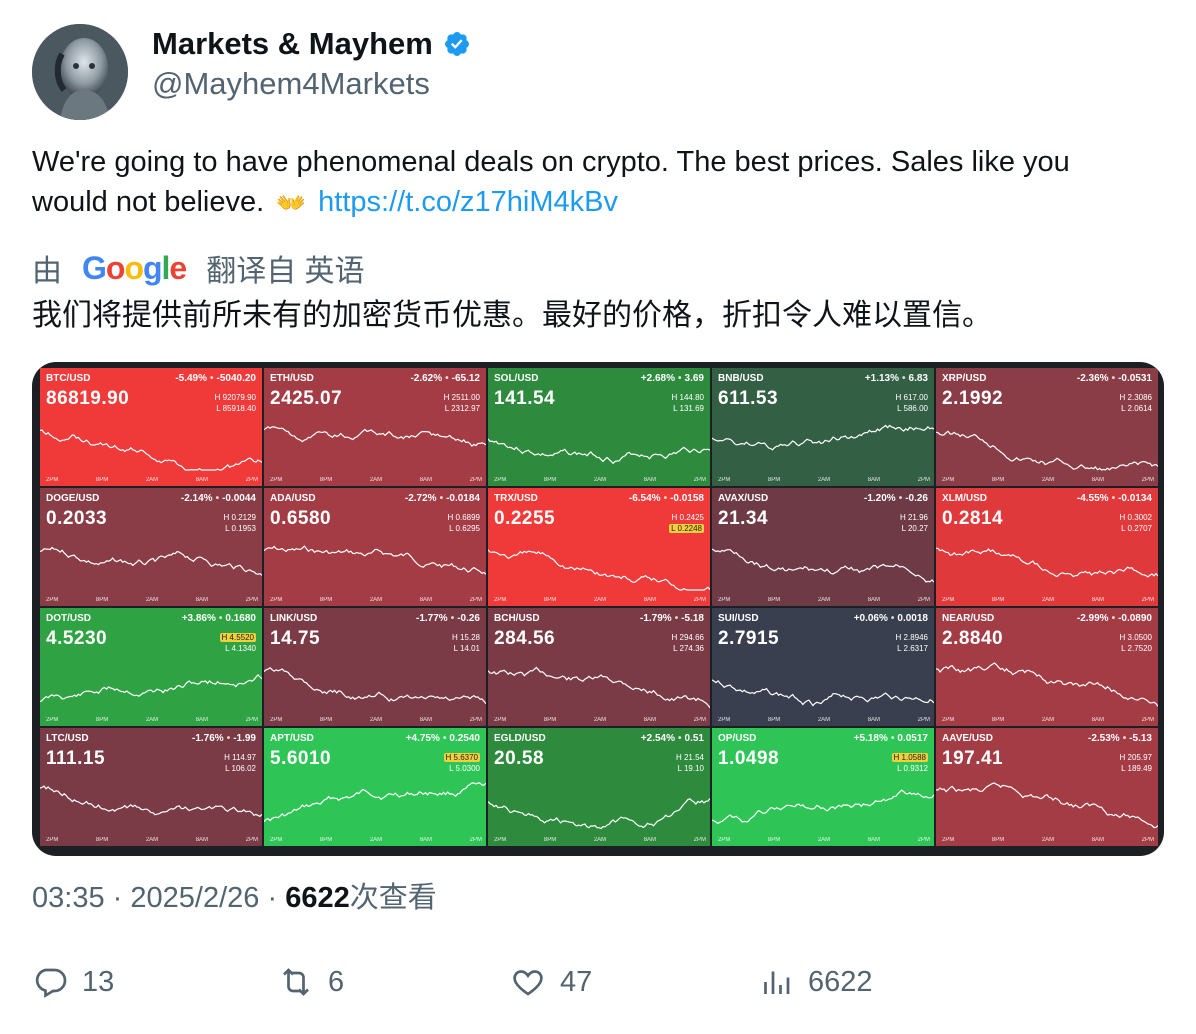  What do you see at coordinates (224, 738) in the screenshot?
I see `tile-change: -1.76% • -1.99` at bounding box center [224, 738].